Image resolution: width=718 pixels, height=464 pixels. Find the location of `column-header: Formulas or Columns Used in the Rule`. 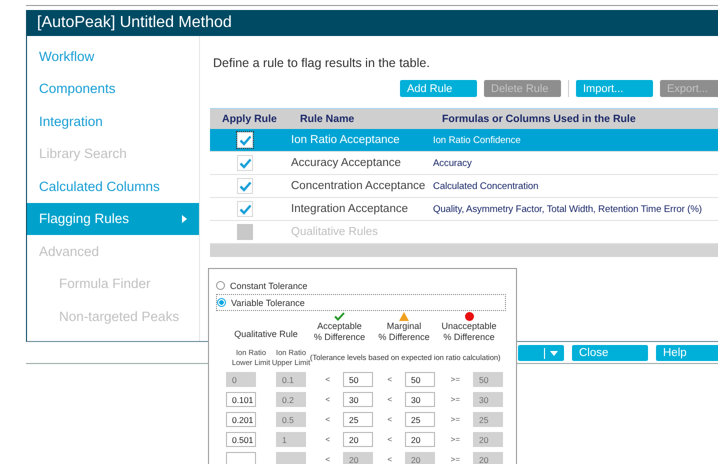

column-header: Formulas or Columns Used in the Rule is located at coordinates (539, 119).